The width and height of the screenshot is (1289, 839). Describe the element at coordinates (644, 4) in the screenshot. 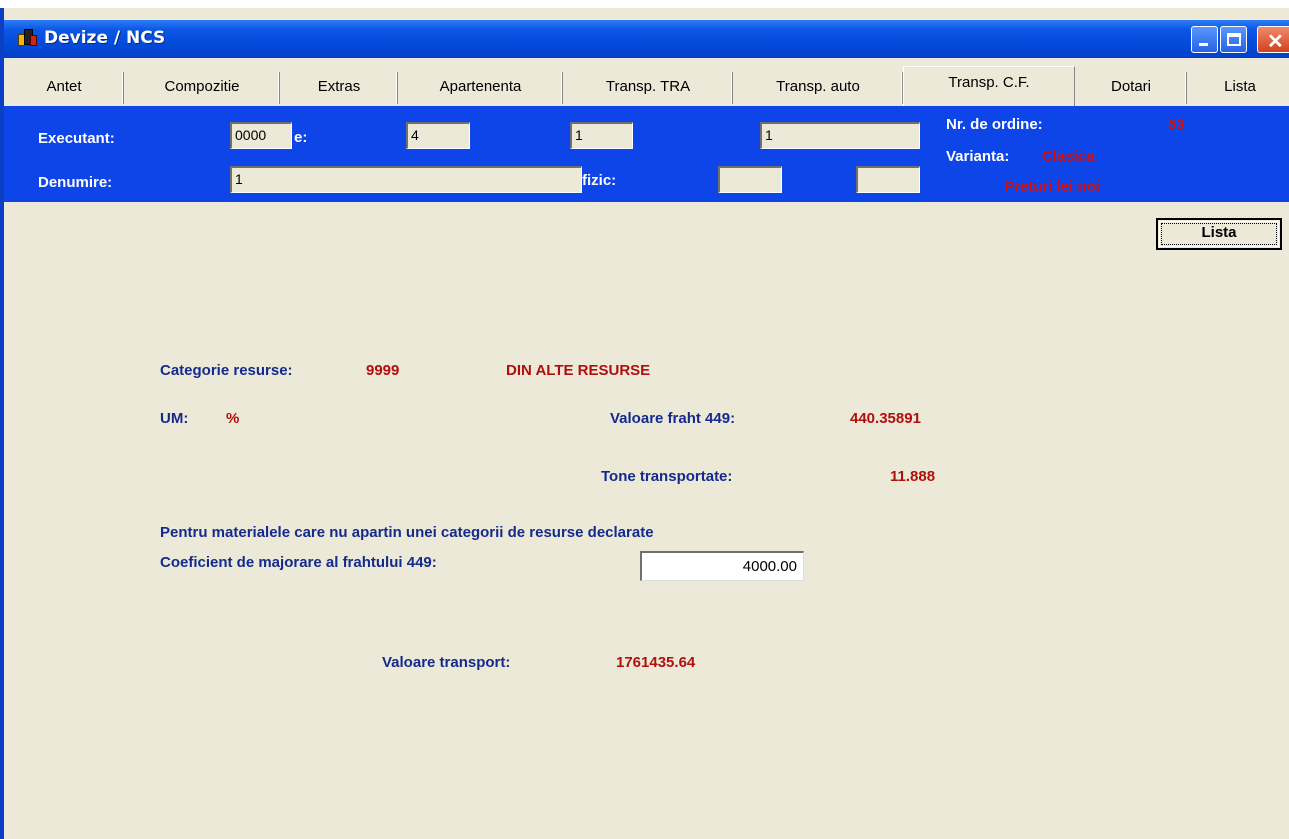

I see `screen-top-strip` at that location.